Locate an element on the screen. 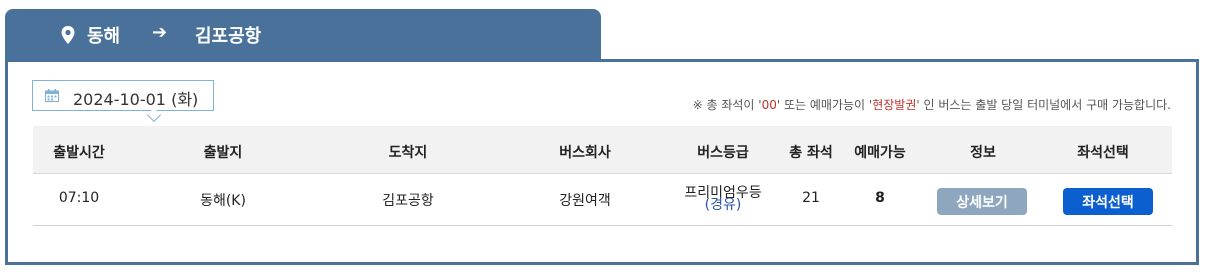  bus-grade-note: (경유) is located at coordinates (723, 205).